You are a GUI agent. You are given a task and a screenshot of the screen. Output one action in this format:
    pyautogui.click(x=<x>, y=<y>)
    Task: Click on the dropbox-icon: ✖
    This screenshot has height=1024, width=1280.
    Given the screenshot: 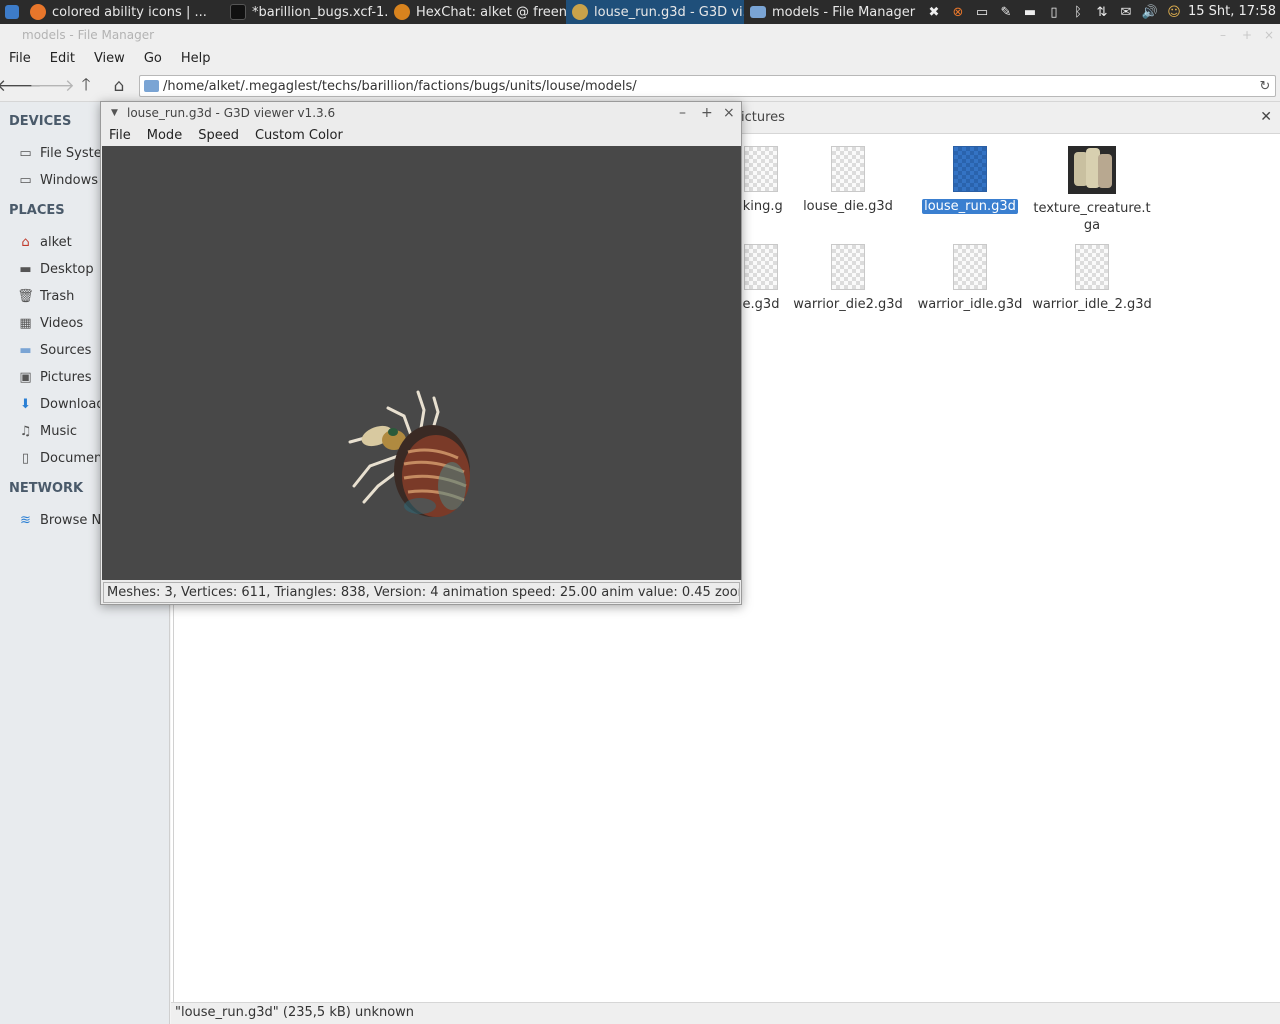 What is the action you would take?
    pyautogui.click(x=934, y=12)
    